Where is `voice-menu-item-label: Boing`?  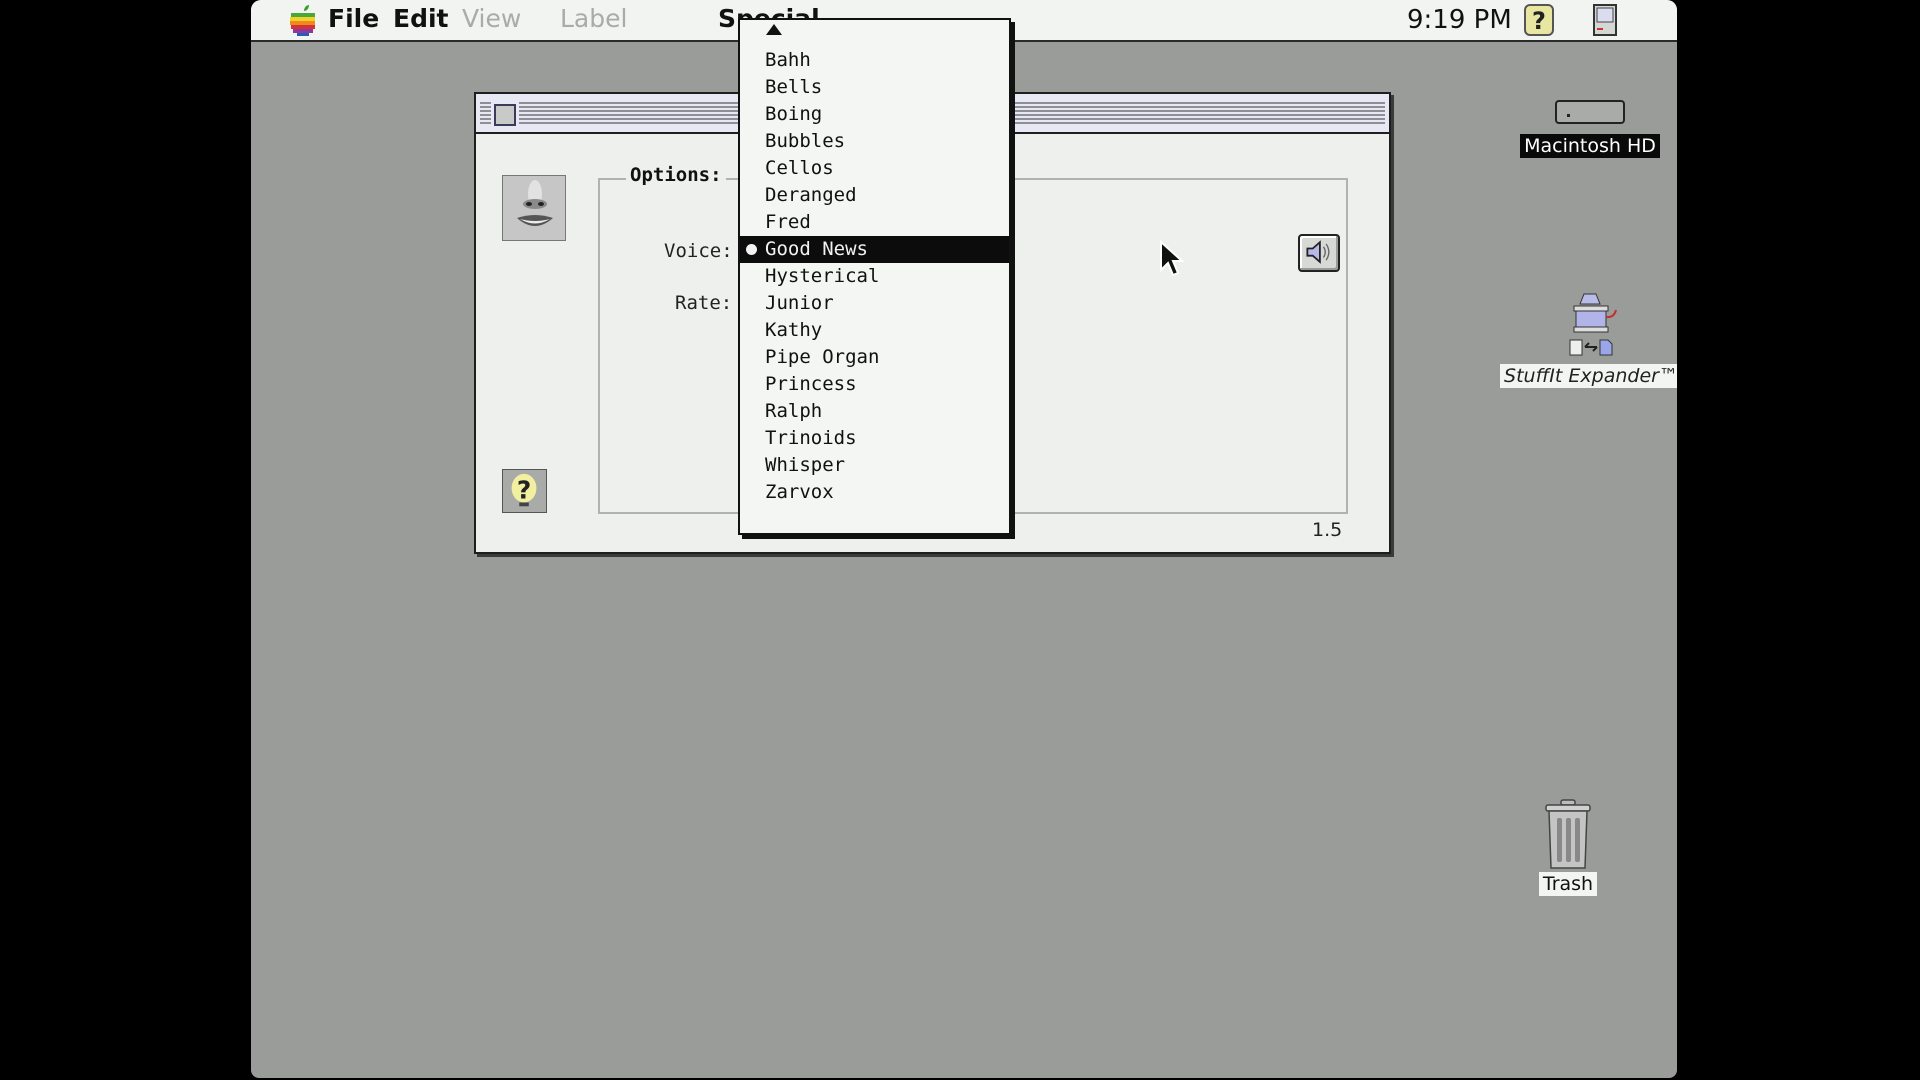
voice-menu-item-label: Boing is located at coordinates (794, 114).